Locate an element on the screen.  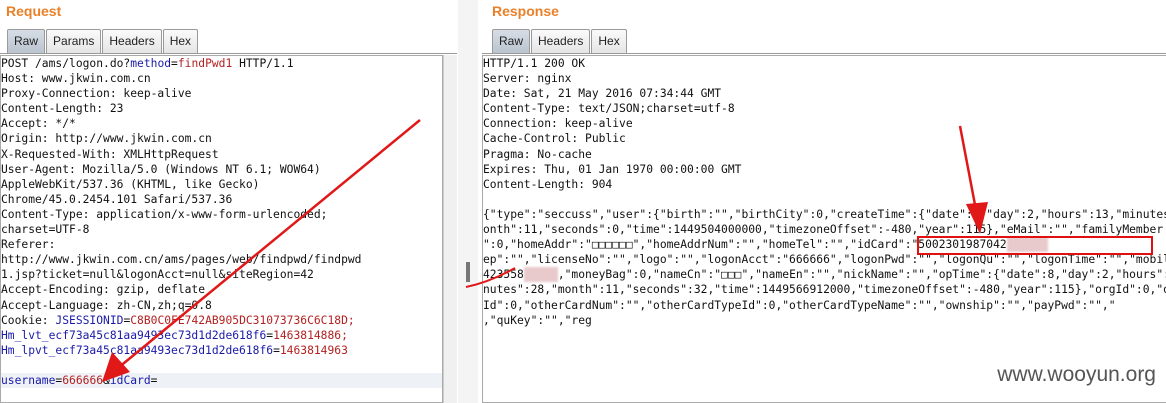
watermark: www.wooyun.org is located at coordinates (1076, 374).